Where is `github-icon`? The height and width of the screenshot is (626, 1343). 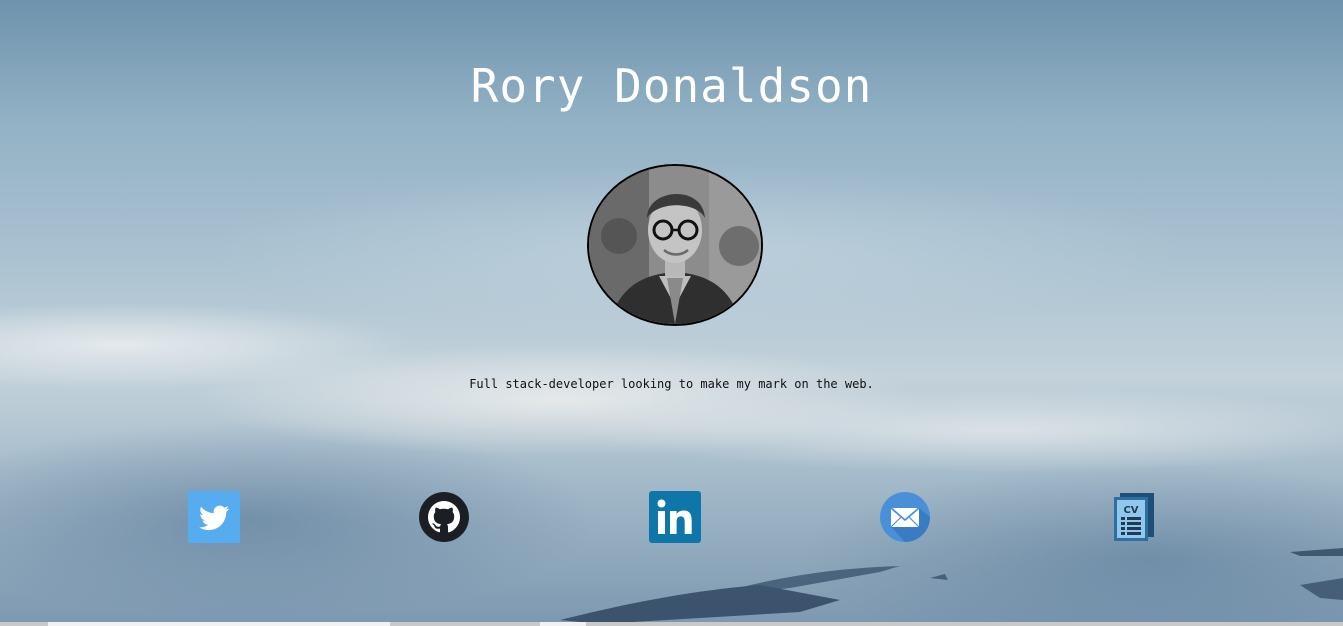 github-icon is located at coordinates (444, 517).